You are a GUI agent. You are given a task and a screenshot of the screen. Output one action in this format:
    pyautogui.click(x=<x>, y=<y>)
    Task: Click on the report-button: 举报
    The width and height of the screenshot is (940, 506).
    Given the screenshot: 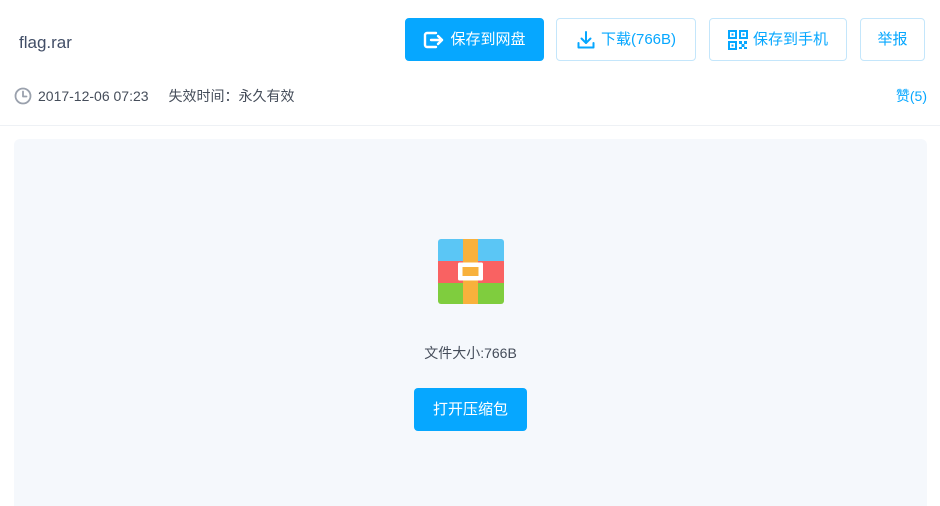 What is the action you would take?
    pyautogui.click(x=892, y=39)
    